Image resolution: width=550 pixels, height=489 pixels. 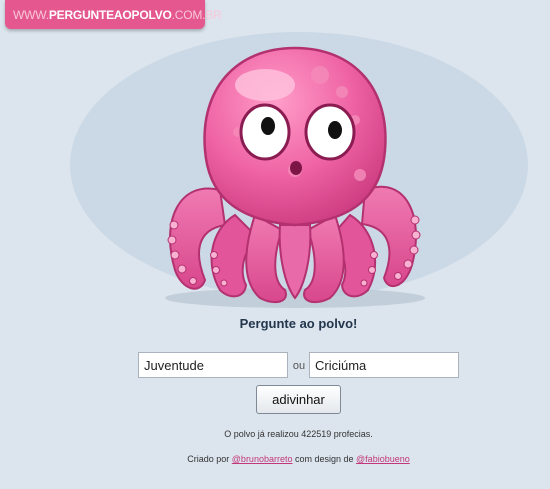 What do you see at coordinates (31, 14) in the screenshot?
I see `logo-prefix: WWW.` at bounding box center [31, 14].